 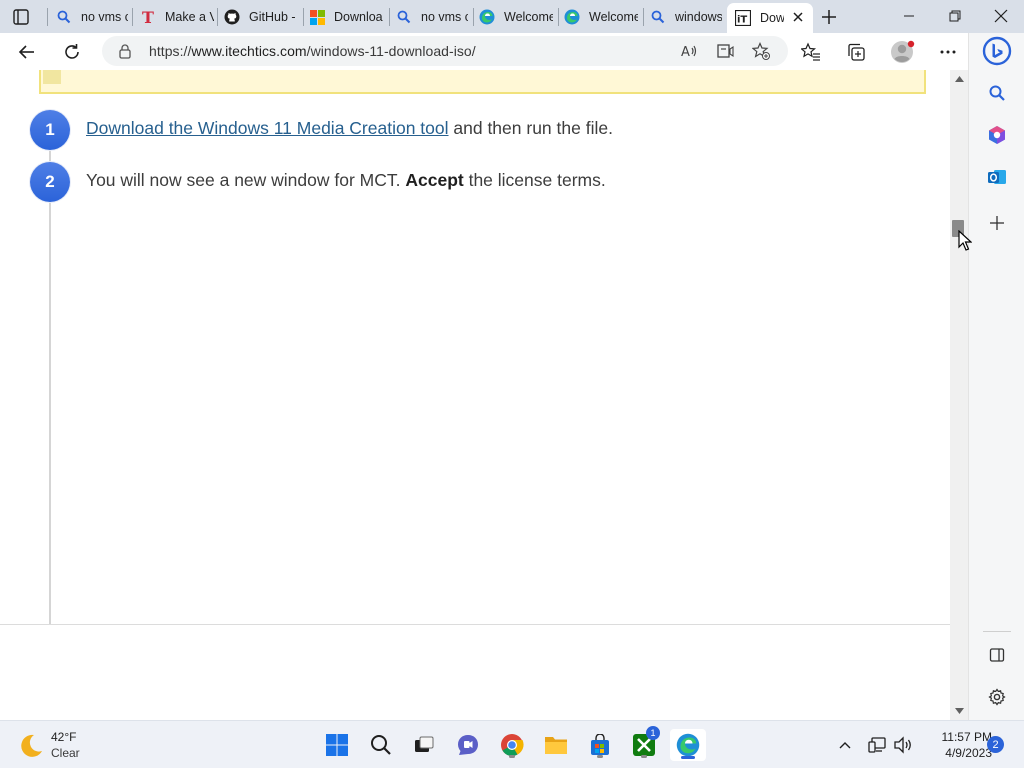 I want to click on back-arrow-icon, so click(x=26, y=52).